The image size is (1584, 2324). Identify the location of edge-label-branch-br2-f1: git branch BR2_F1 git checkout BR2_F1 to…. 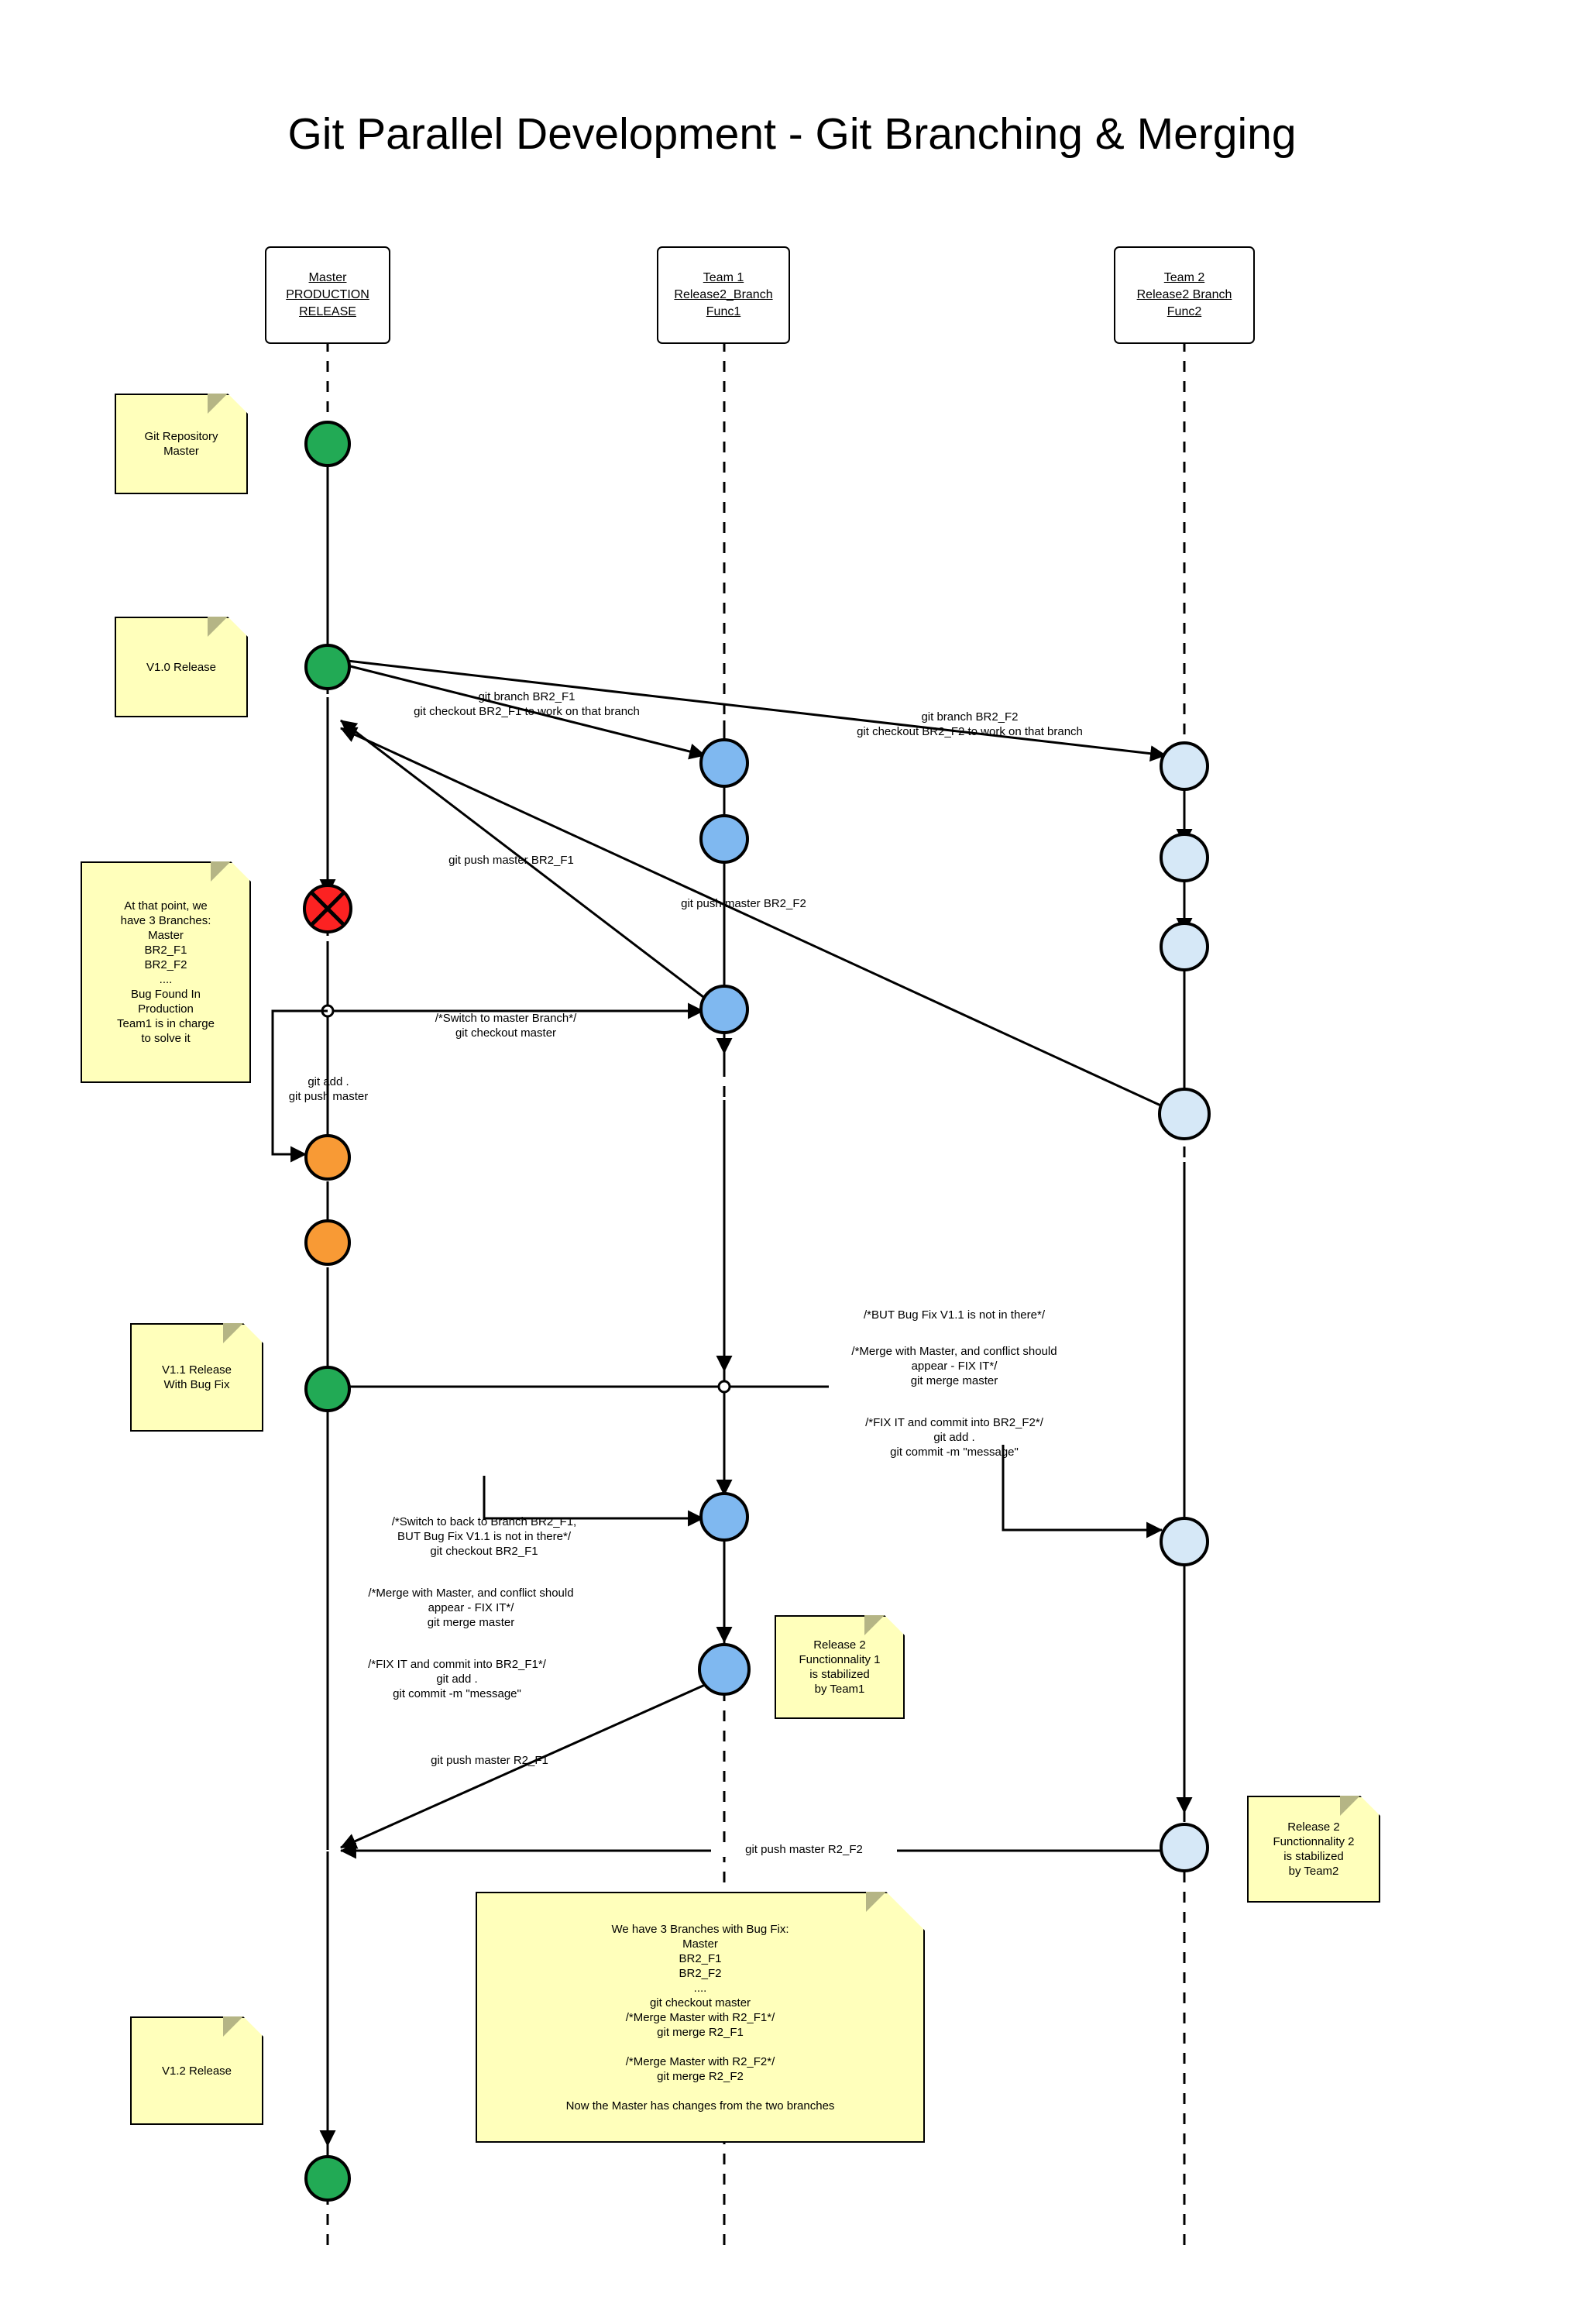
(527, 704).